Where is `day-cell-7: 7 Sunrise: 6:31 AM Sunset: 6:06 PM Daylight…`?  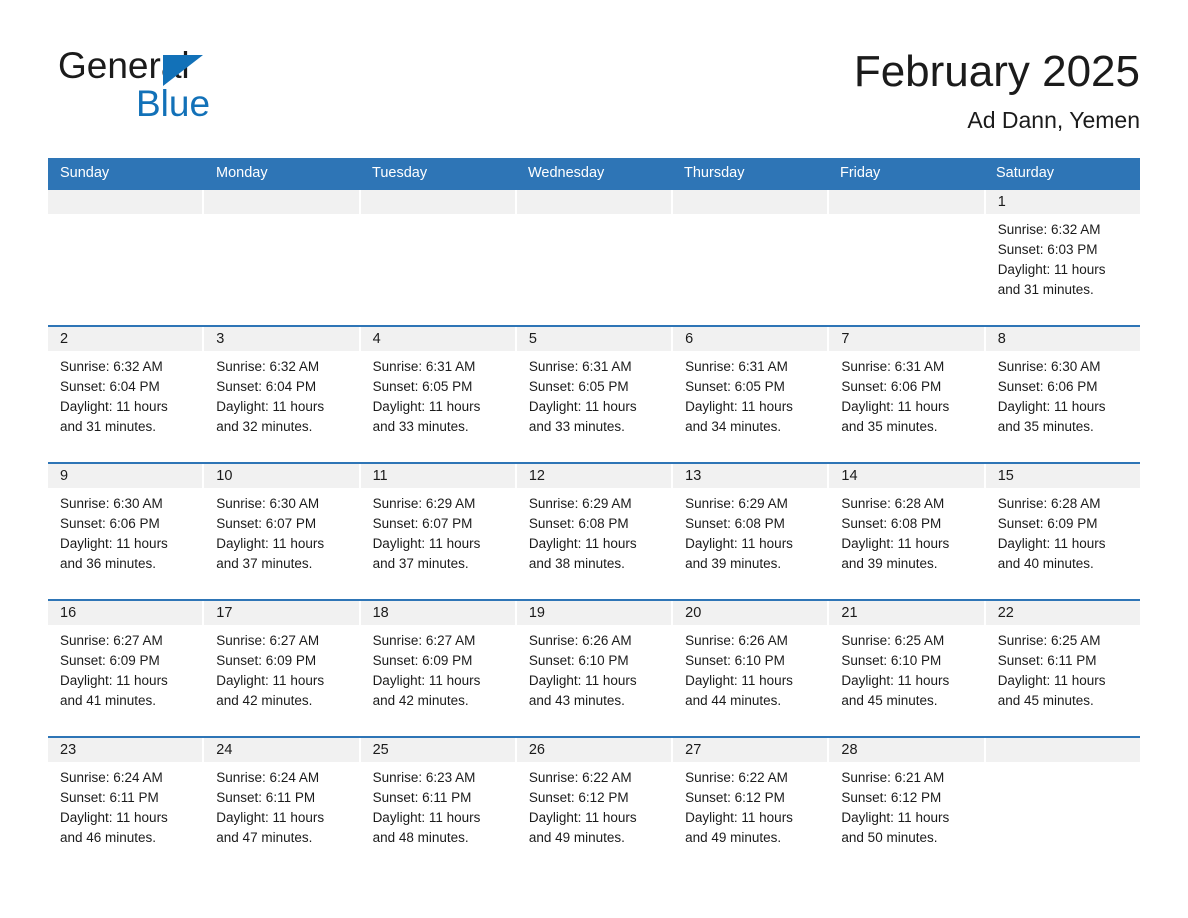
day-cell-7: 7 Sunrise: 6:31 AM Sunset: 6:06 PM Daylight… is located at coordinates (906, 390).